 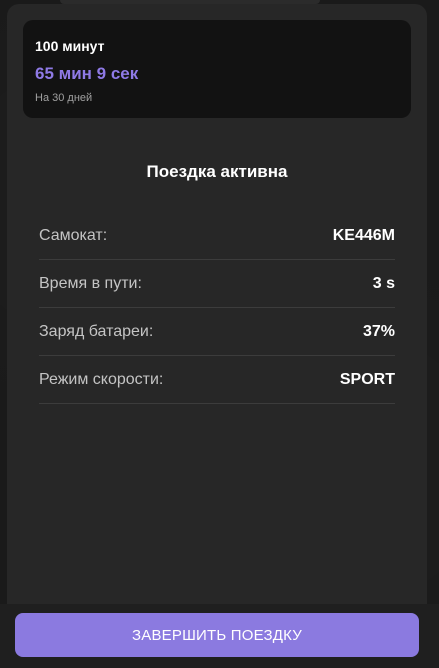 I want to click on info-label: Самокат:, so click(x=73, y=235).